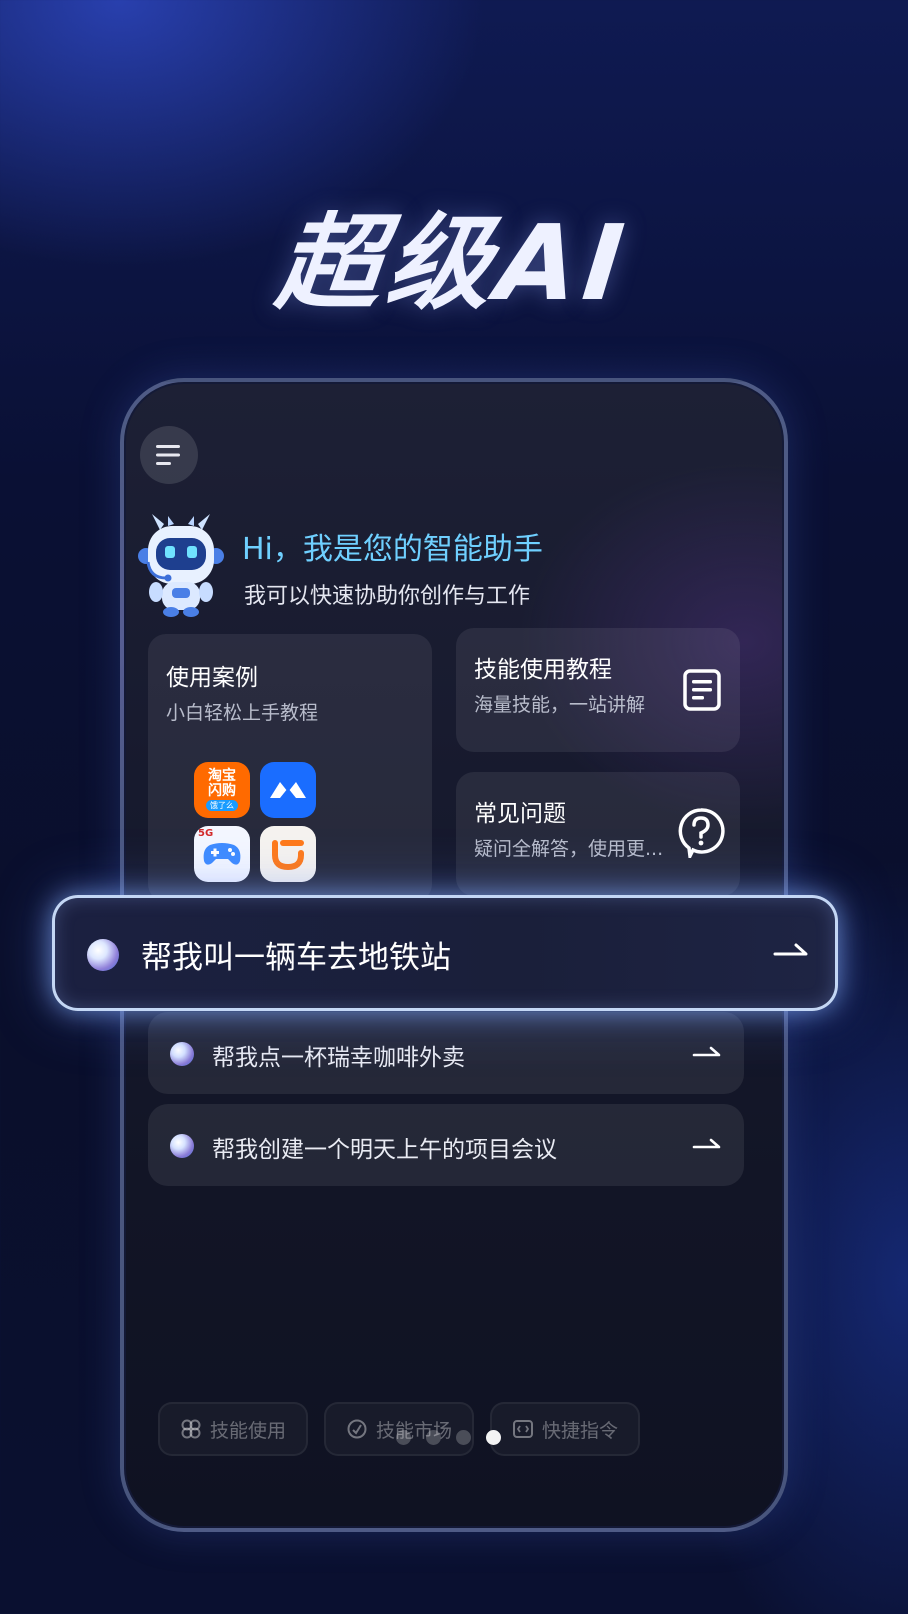 The height and width of the screenshot is (1614, 908). I want to click on gamepad-icon, so click(222, 854).